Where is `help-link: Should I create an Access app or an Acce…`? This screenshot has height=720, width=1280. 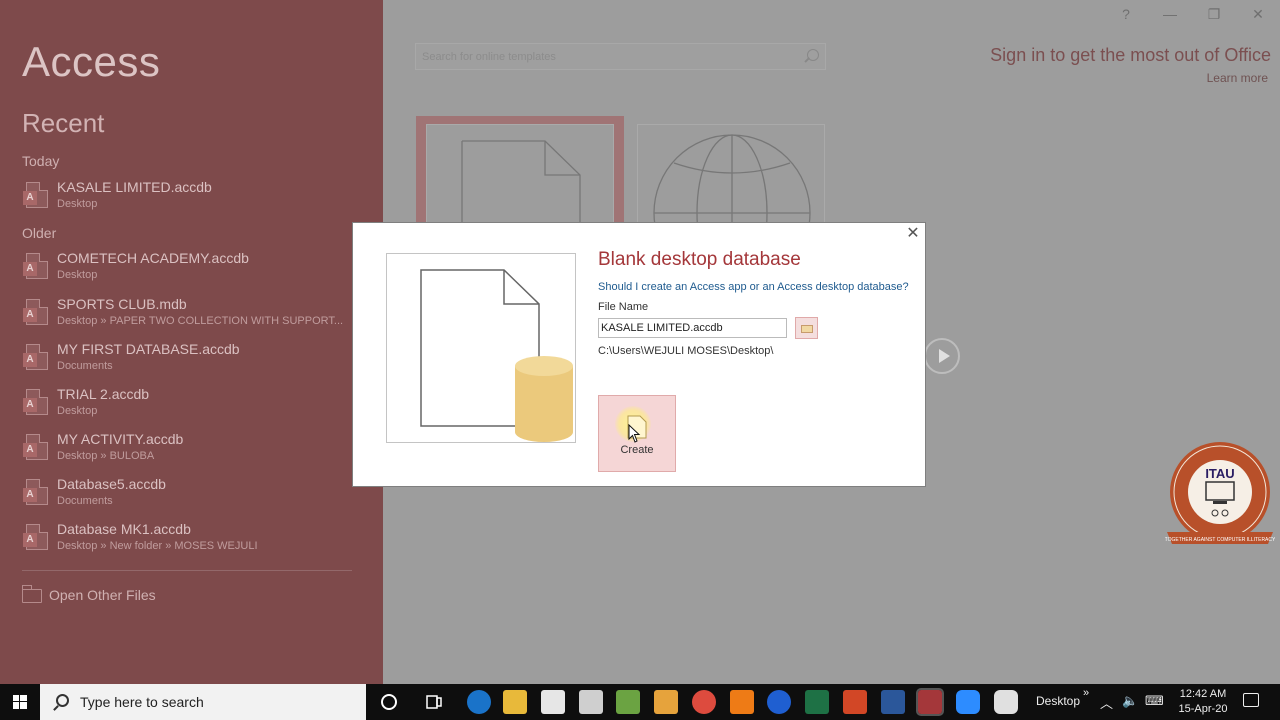
help-link: Should I create an Access app or an Acce… is located at coordinates (753, 287).